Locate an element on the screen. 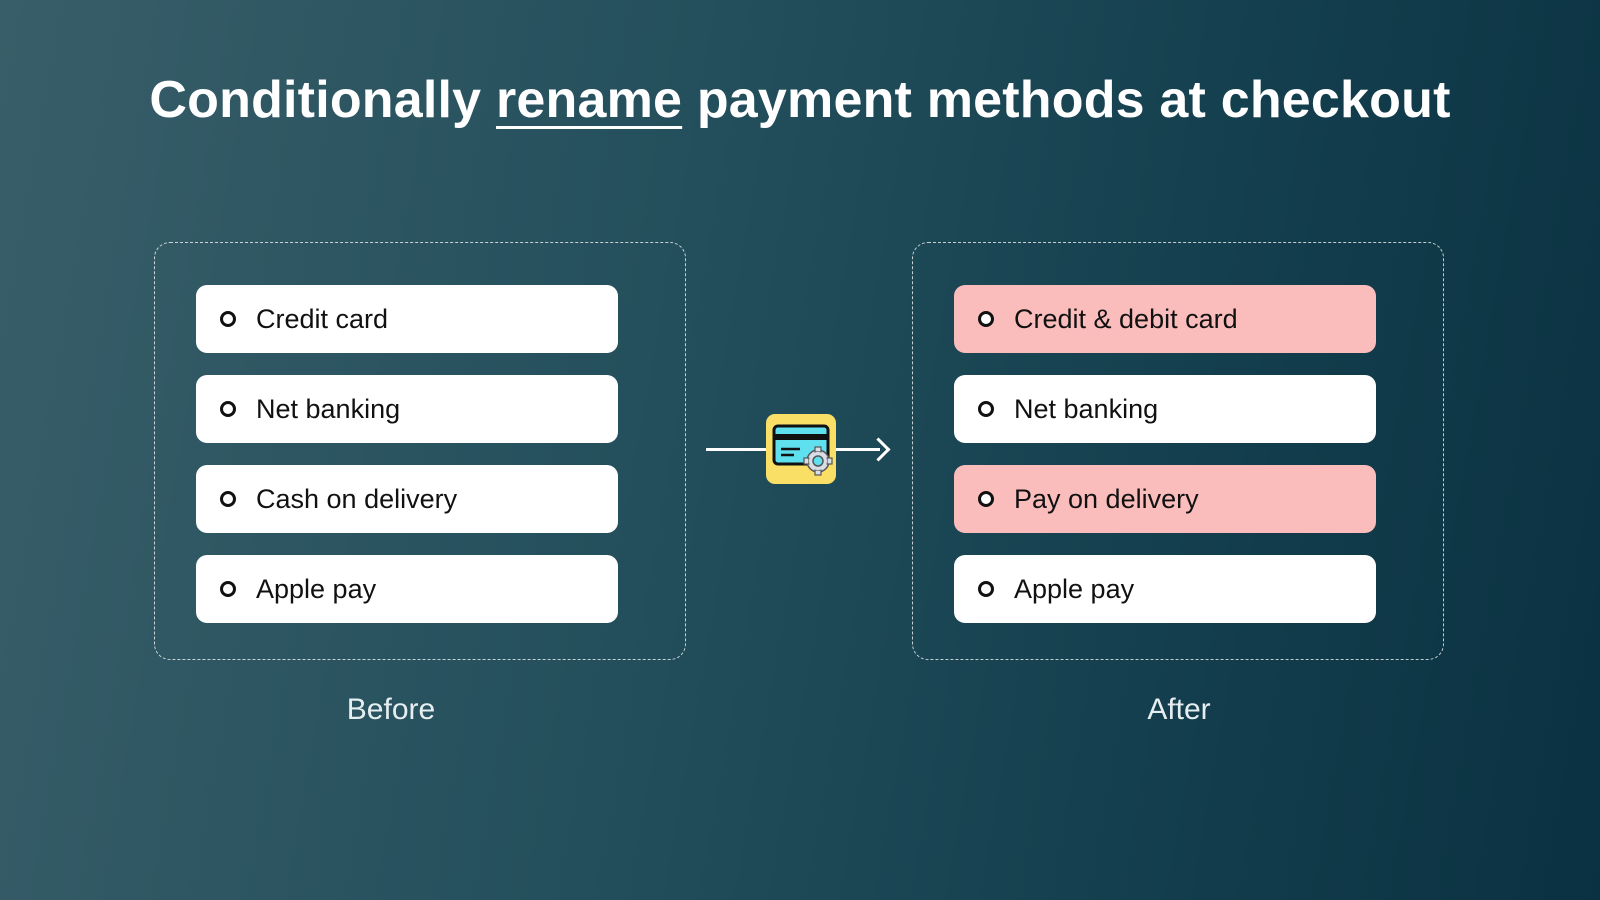 This screenshot has height=900, width=1600. before-option-cash-on-delivery: Cash on delivery is located at coordinates (407, 499).